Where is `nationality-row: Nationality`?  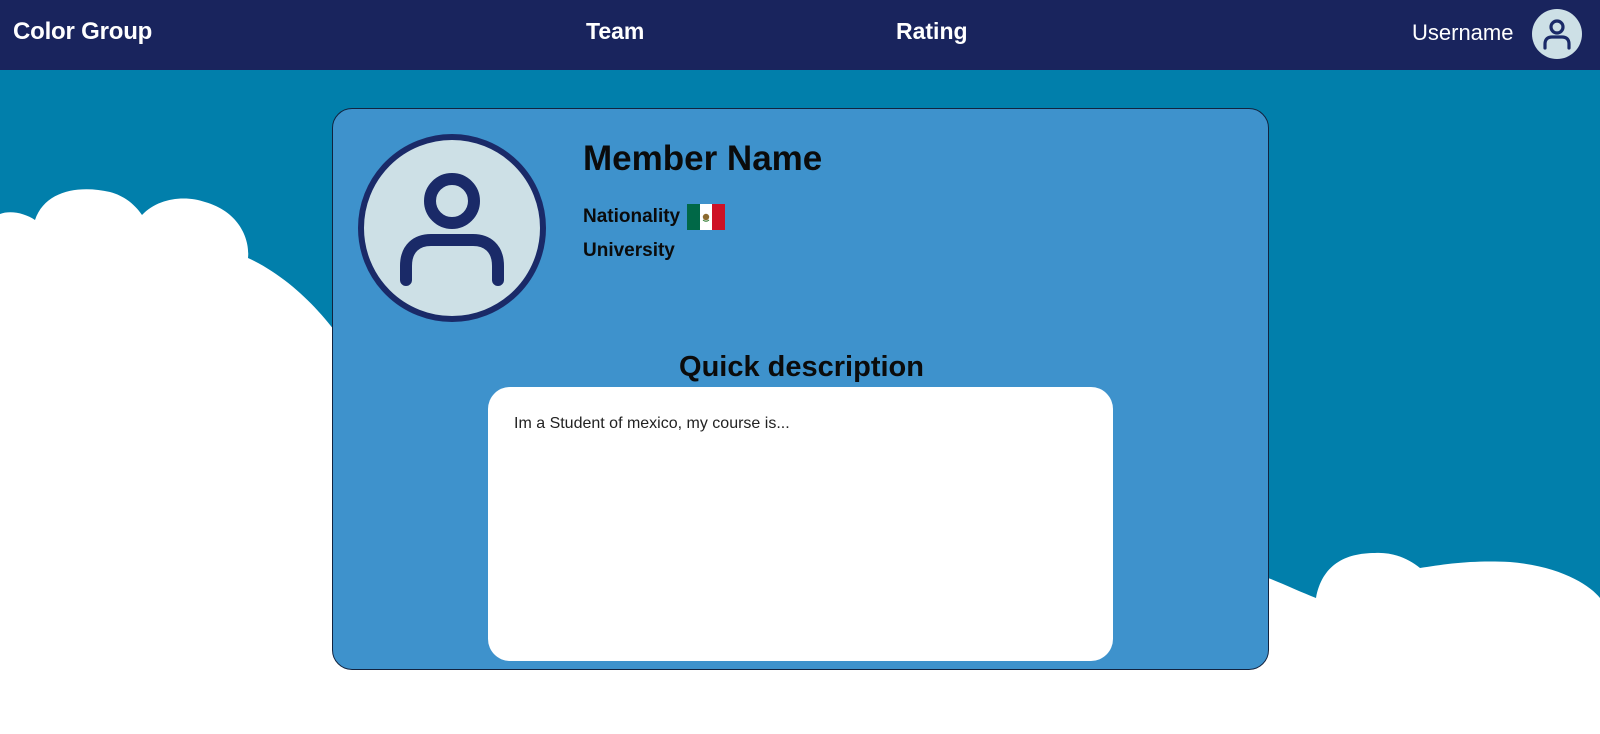
nationality-row: Nationality is located at coordinates (654, 217).